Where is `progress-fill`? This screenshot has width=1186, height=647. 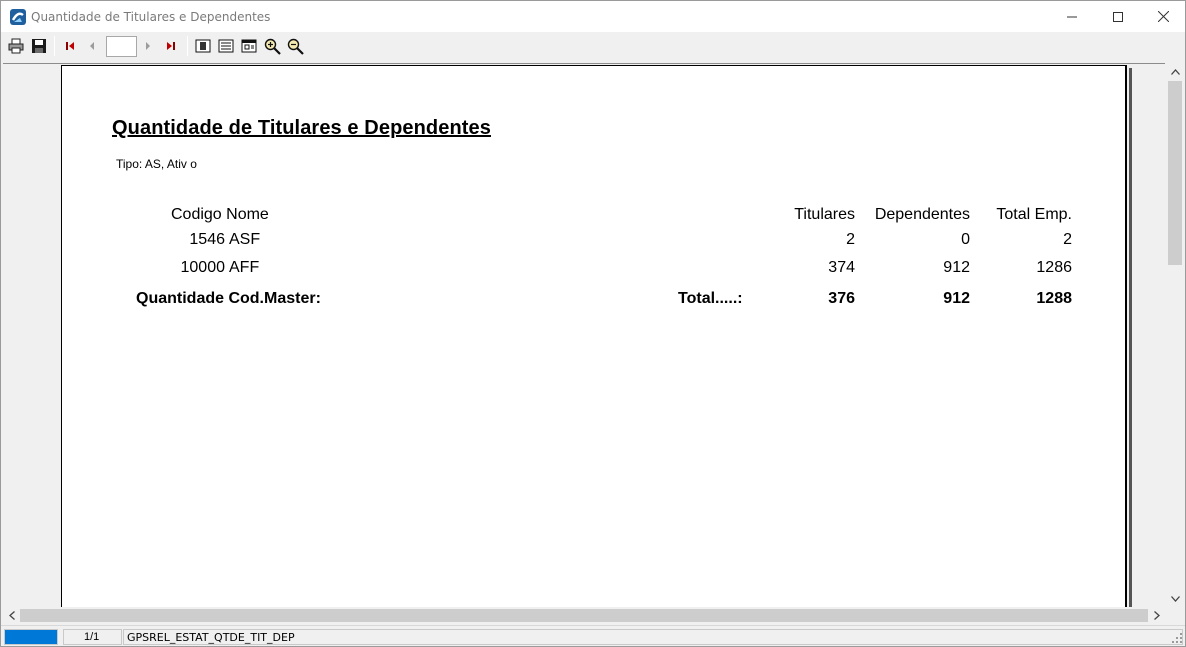
progress-fill is located at coordinates (31, 637).